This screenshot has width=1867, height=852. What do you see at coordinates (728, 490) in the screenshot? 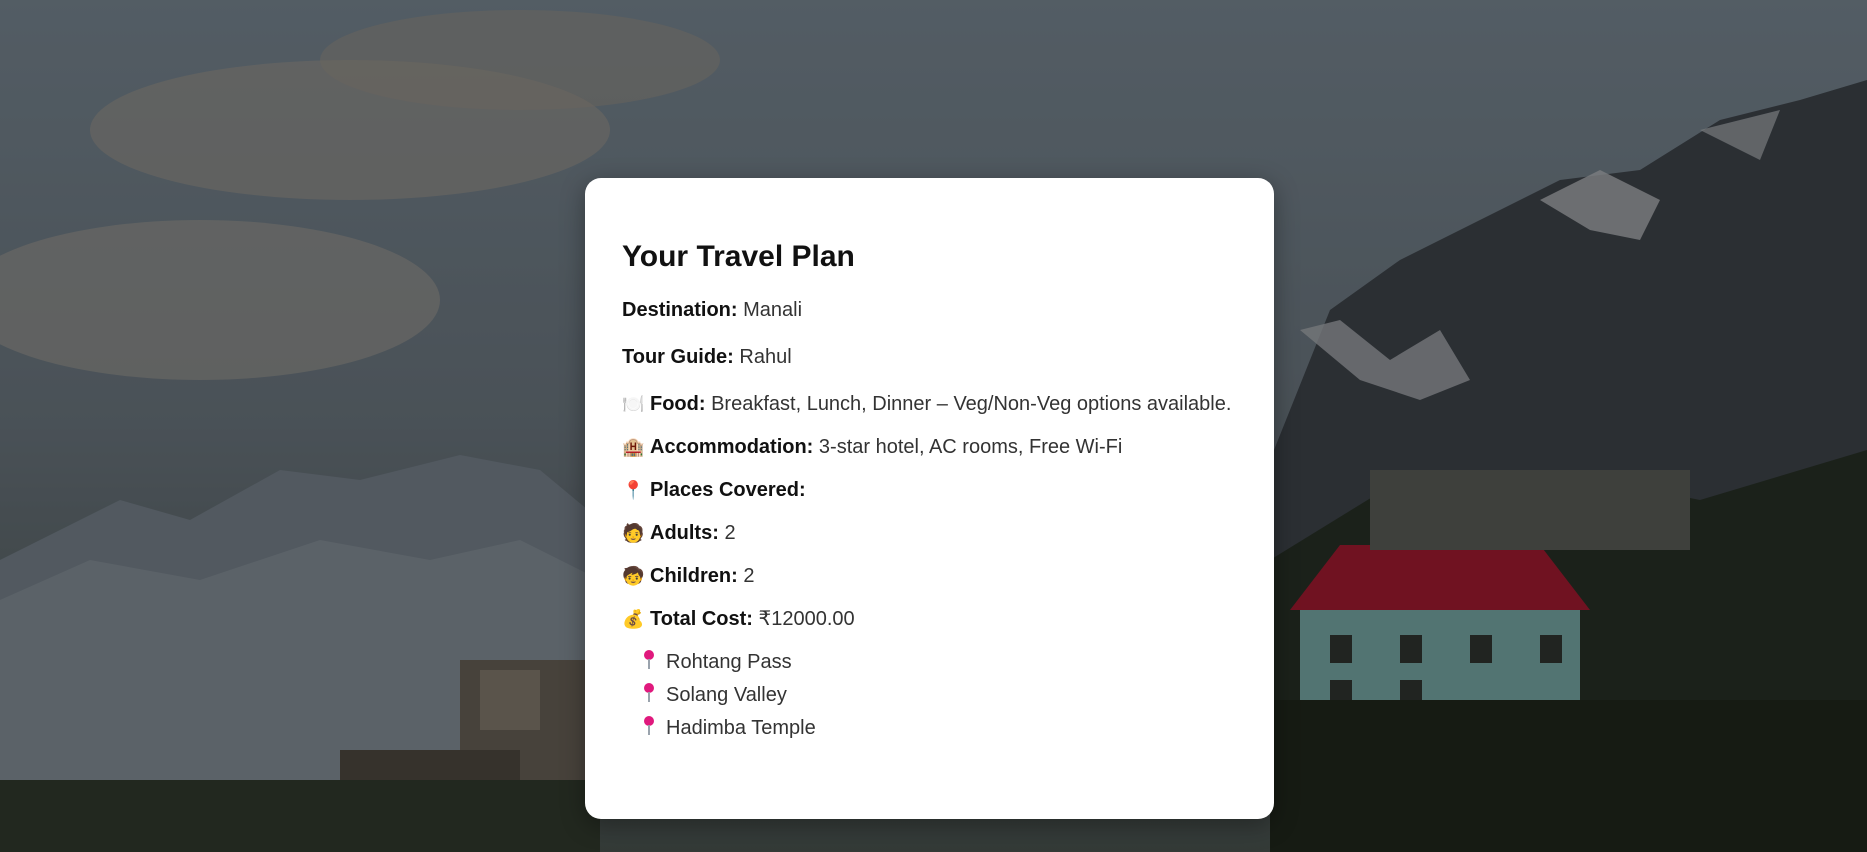
I see `places-covered-label: Places Covered:` at bounding box center [728, 490].